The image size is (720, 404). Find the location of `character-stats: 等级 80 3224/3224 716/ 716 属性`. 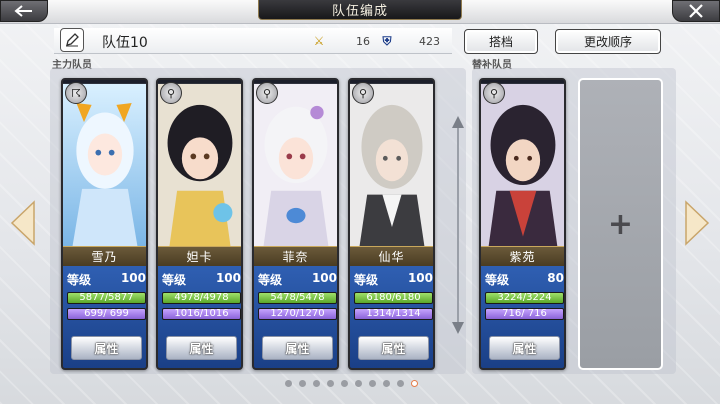

character-stats: 等级 80 3224/3224 716/ 716 属性 is located at coordinates (522, 317).